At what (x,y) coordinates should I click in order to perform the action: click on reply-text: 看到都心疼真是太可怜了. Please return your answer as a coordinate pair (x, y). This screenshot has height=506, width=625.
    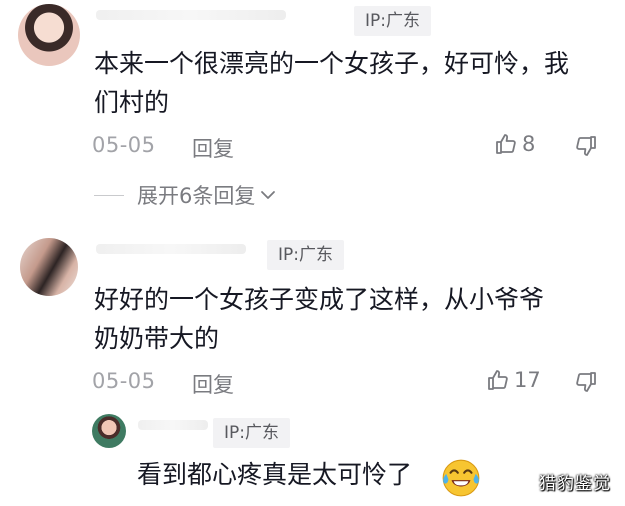
    Looking at the image, I should click on (275, 474).